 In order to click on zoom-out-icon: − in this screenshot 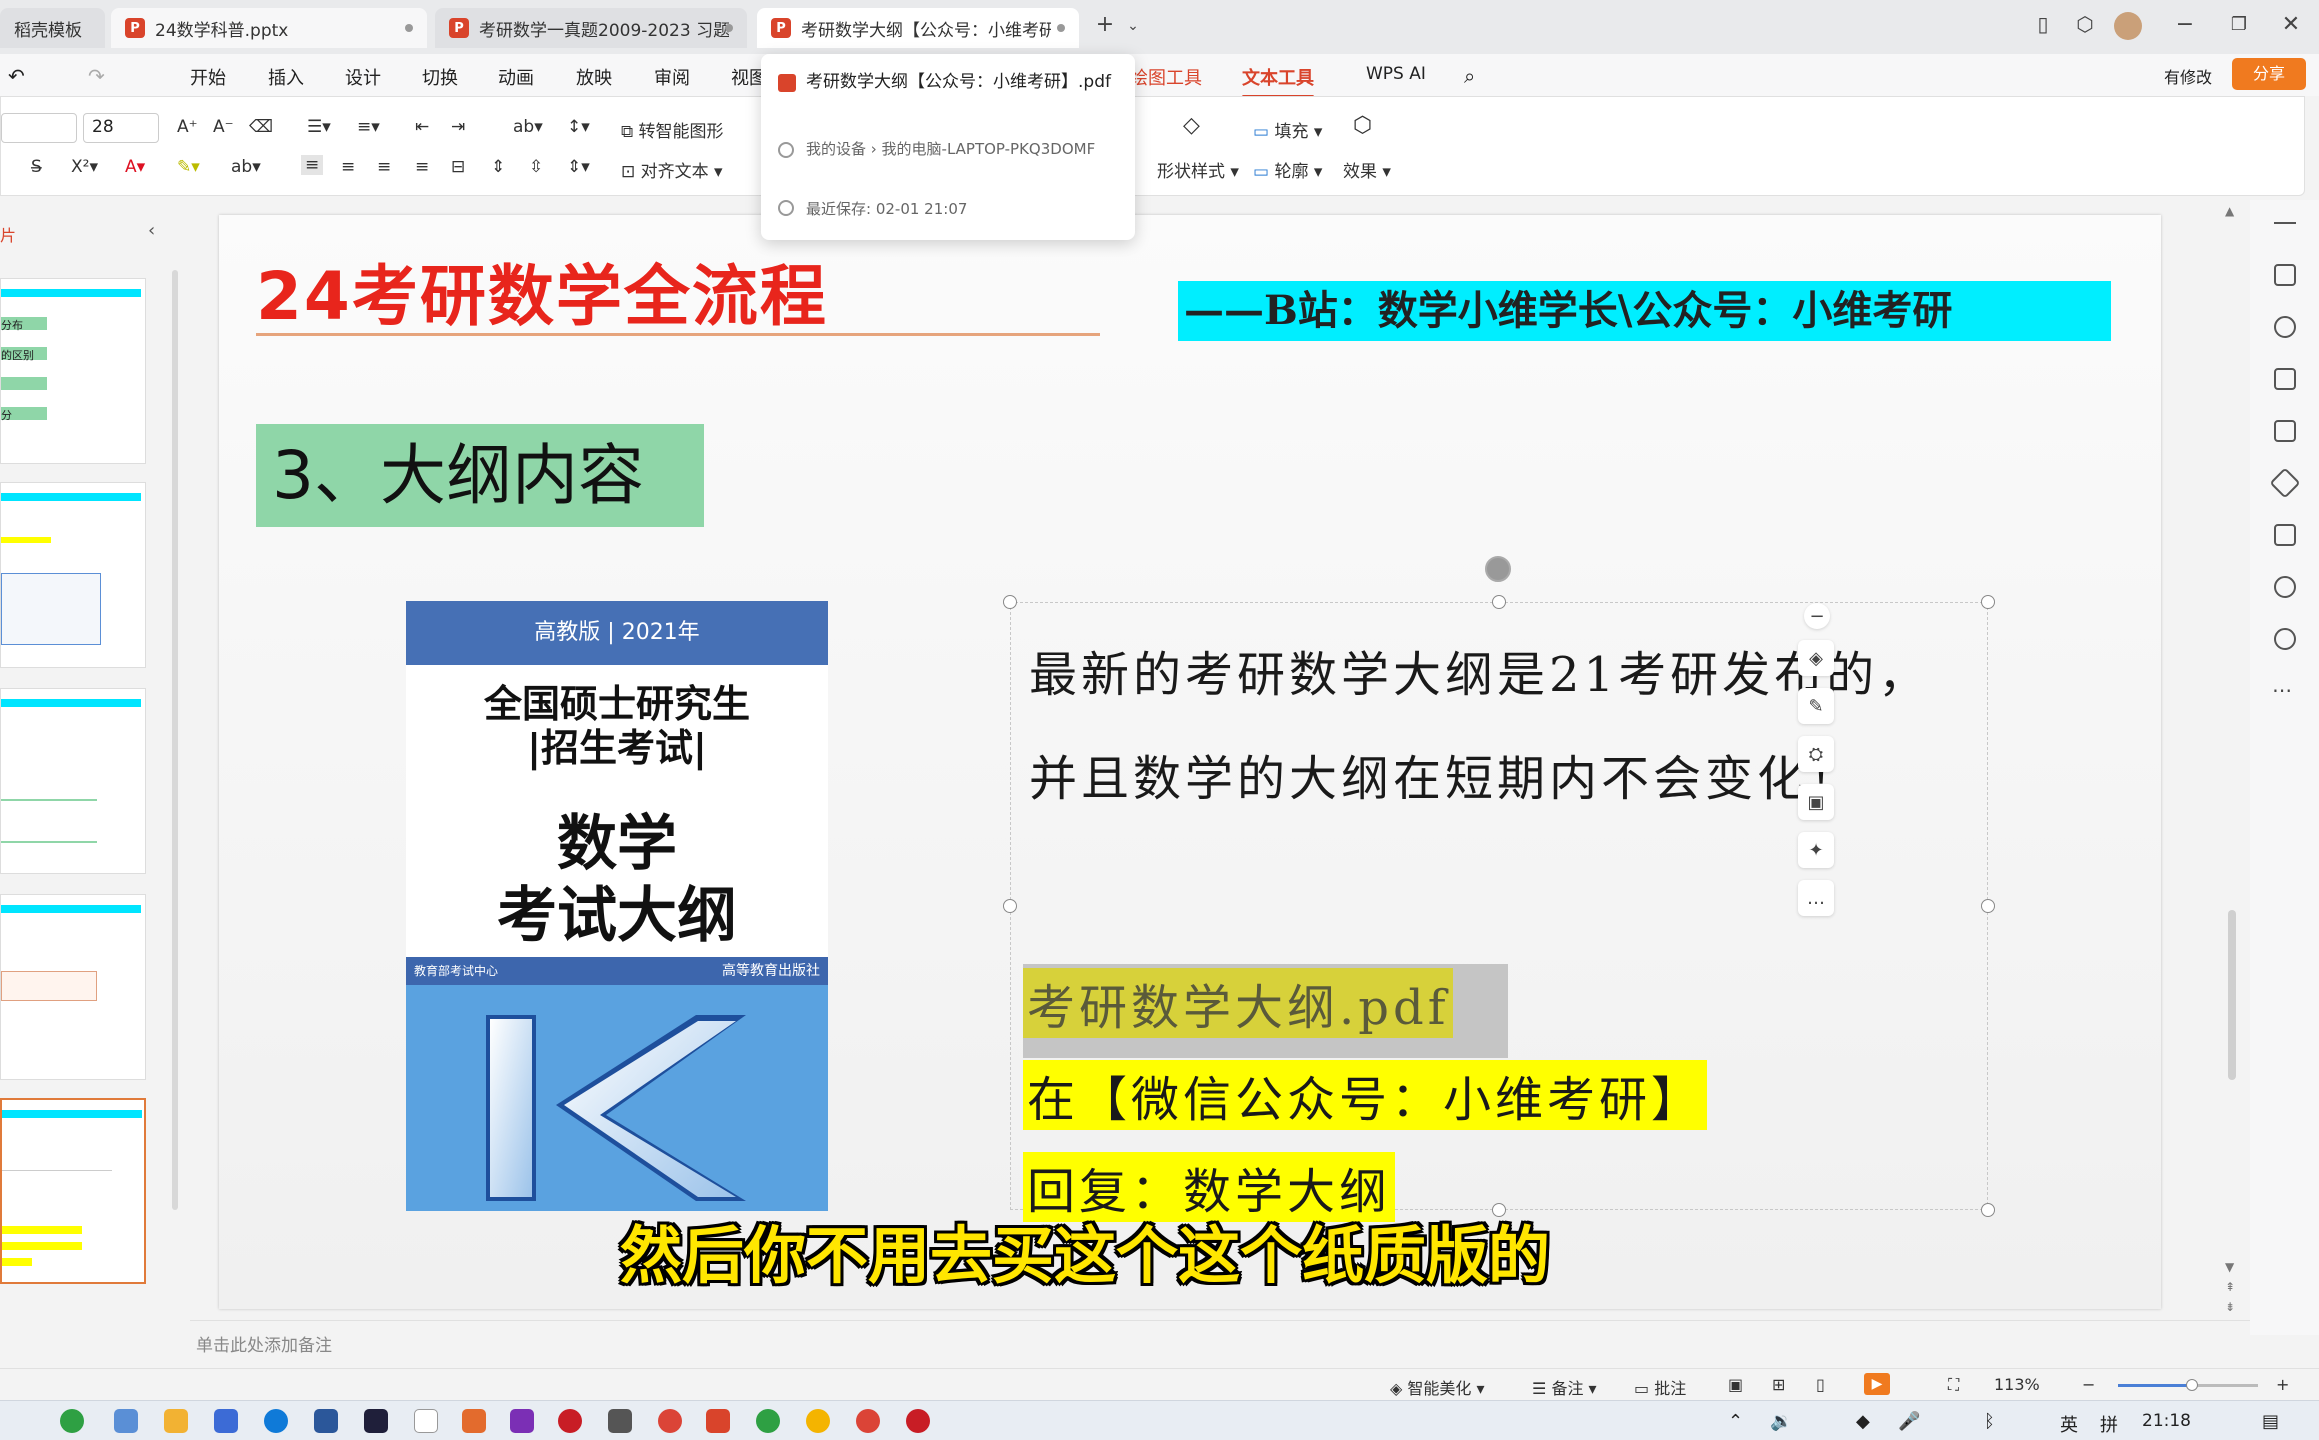, I will do `click(2088, 1384)`.